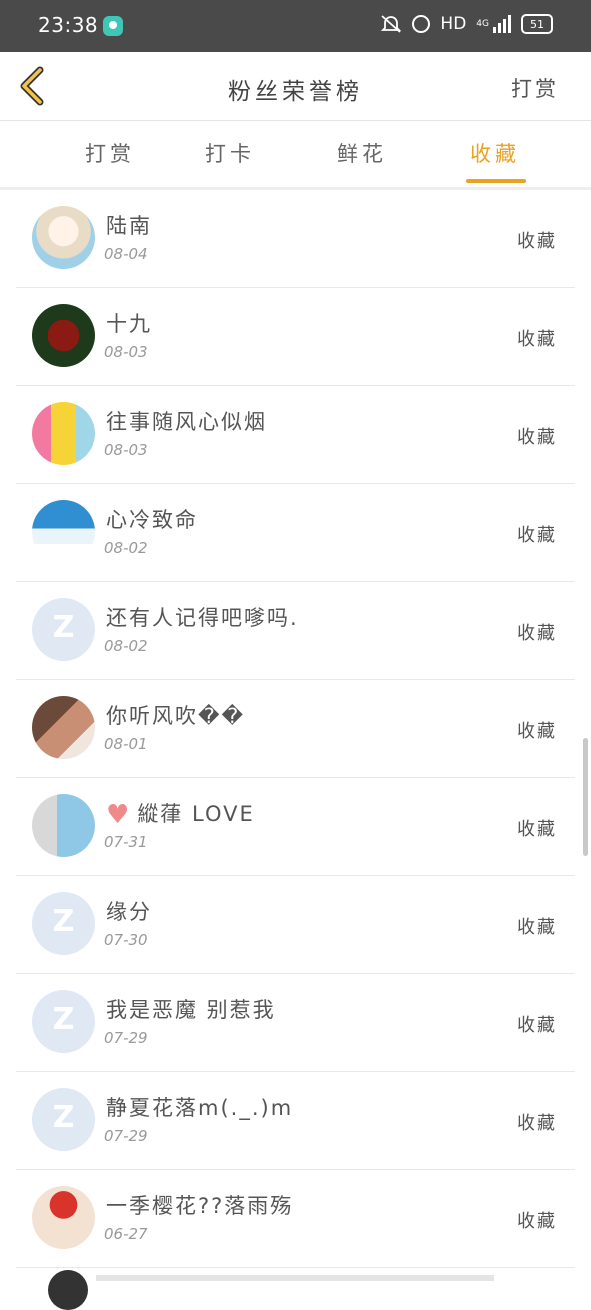  What do you see at coordinates (295, 337) in the screenshot?
I see `list-item: 十九 08-03 收藏` at bounding box center [295, 337].